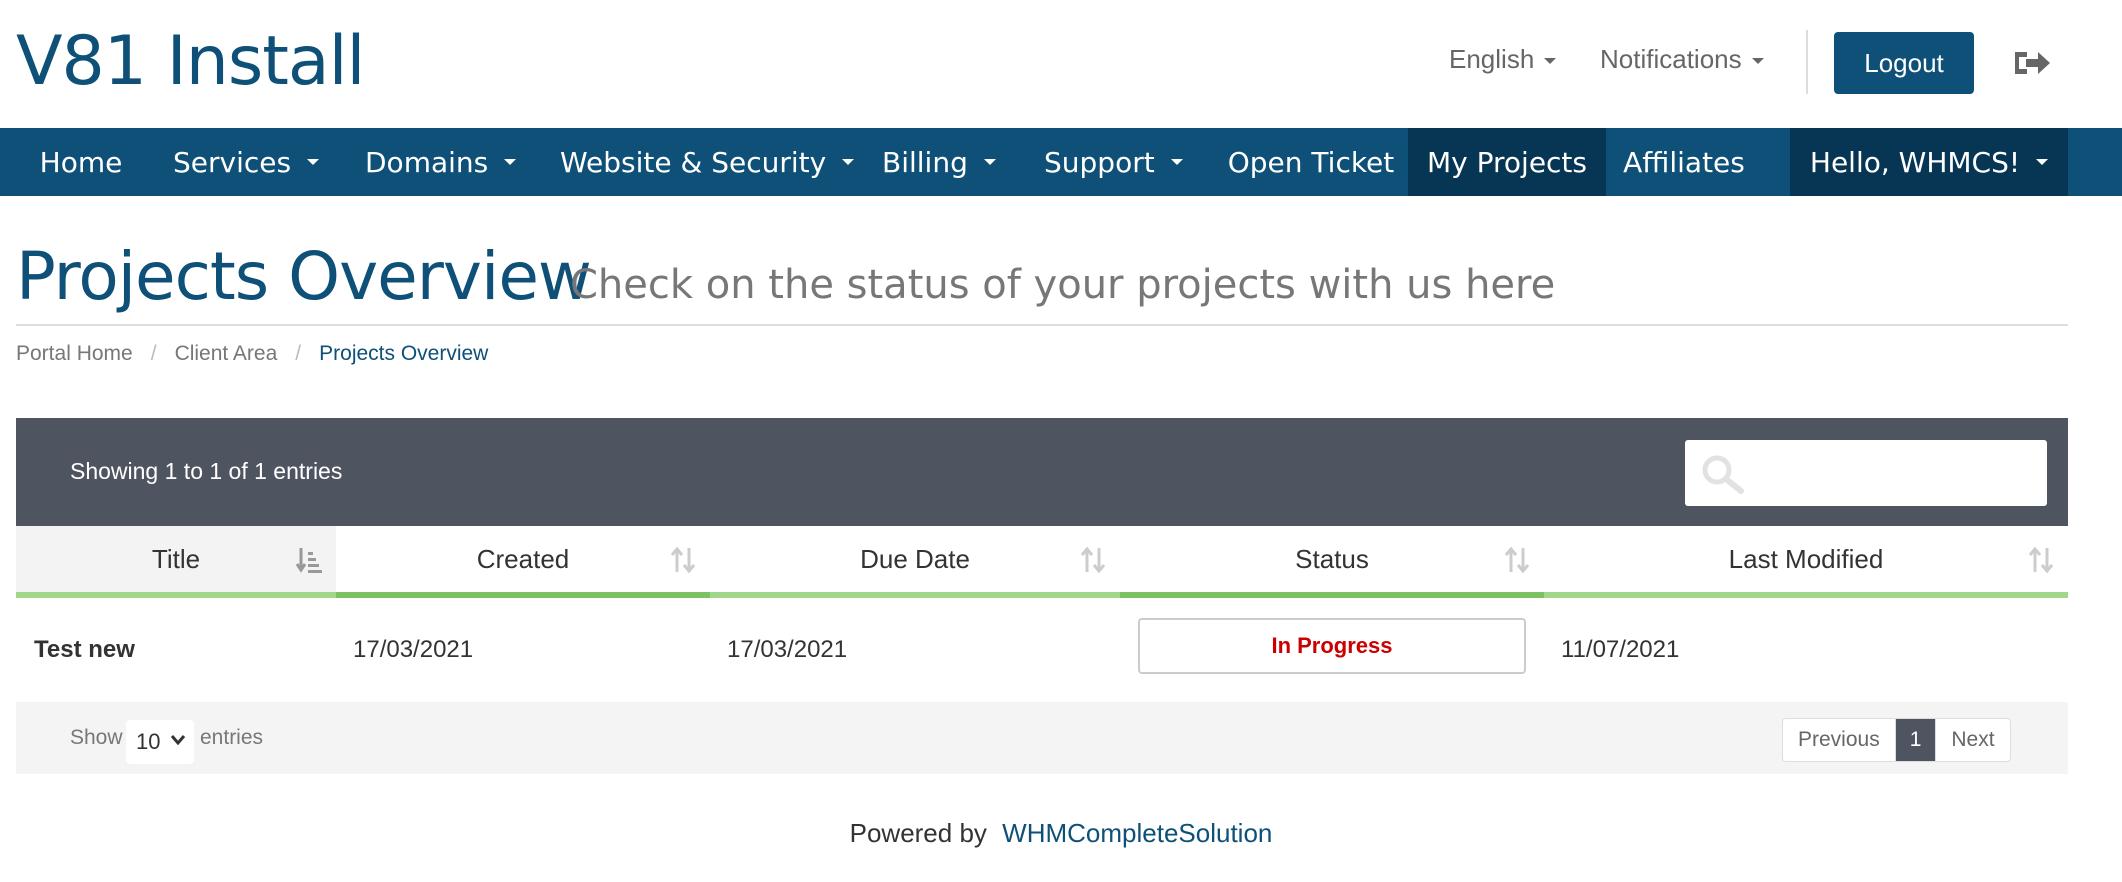  I want to click on next-page-button: Next, so click(1972, 740).